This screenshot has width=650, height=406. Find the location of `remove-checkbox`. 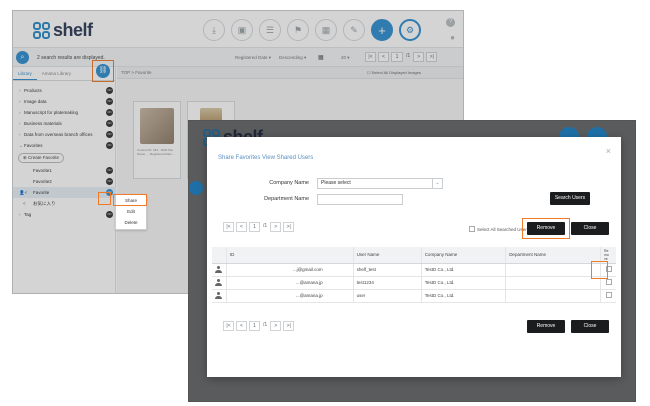

remove-checkbox is located at coordinates (608, 296).